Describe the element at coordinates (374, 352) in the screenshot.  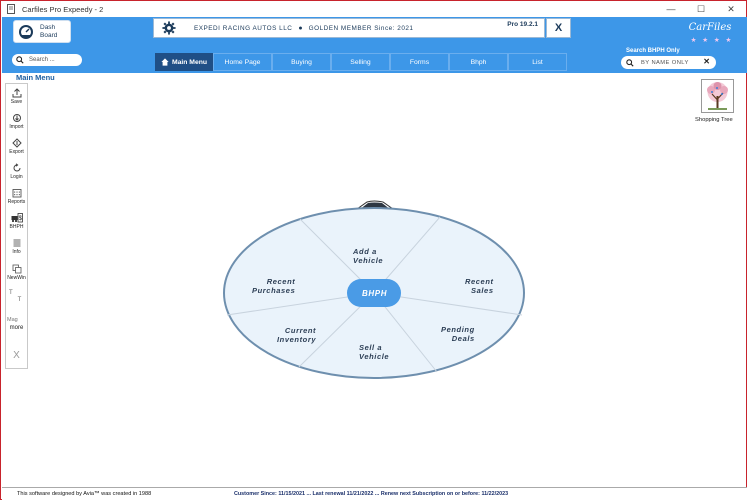
I see `wheel-sell-vehicle: Sell a Vehicle` at that location.